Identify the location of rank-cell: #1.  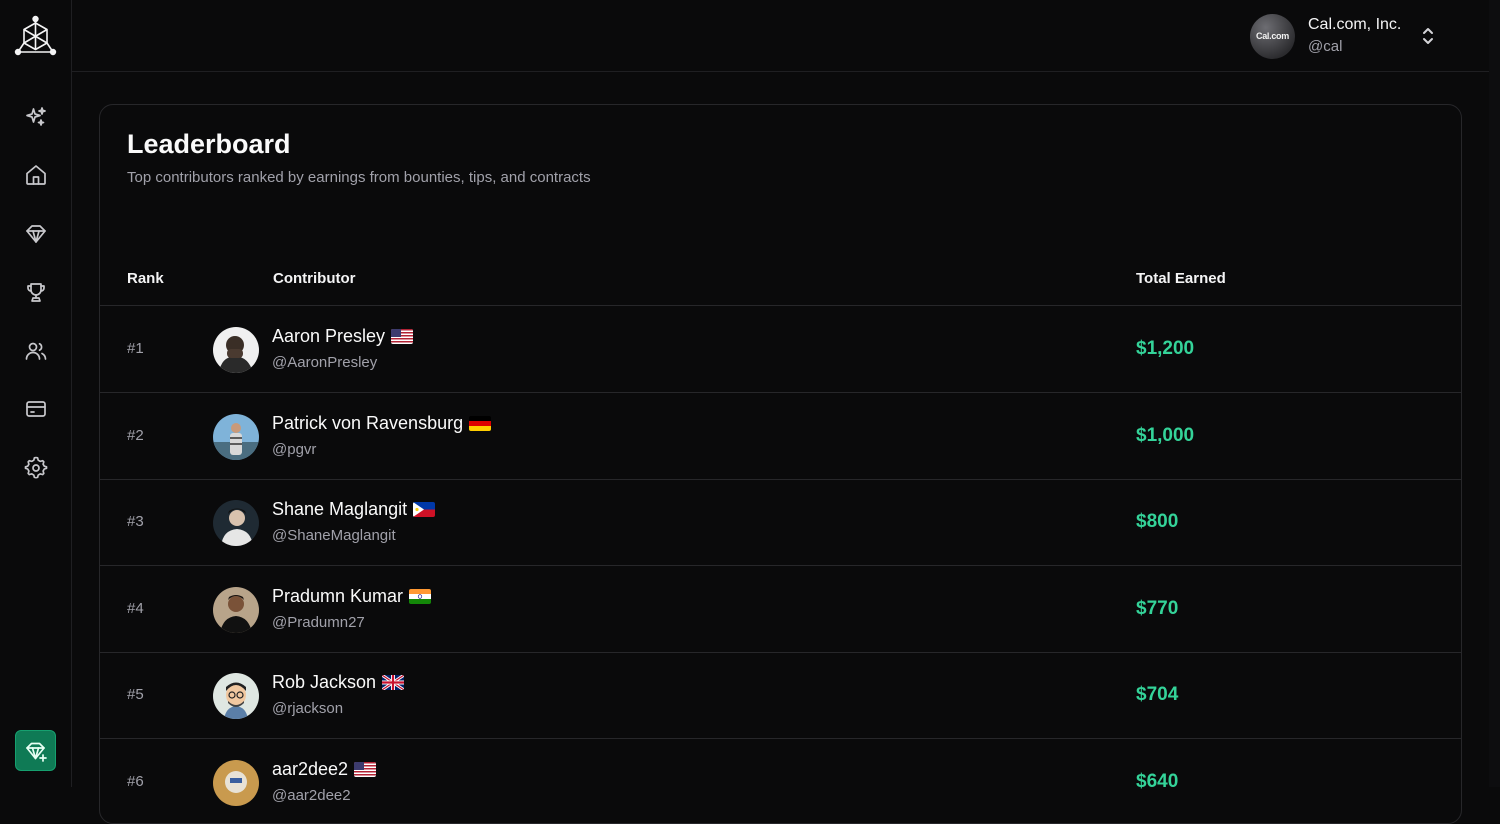
(135, 348).